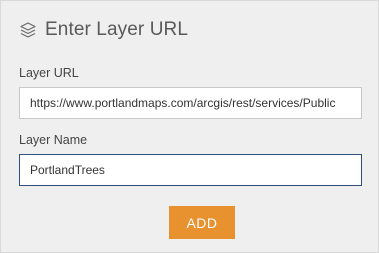  Describe the element at coordinates (190, 103) in the screenshot. I see `layer-url-input` at that location.